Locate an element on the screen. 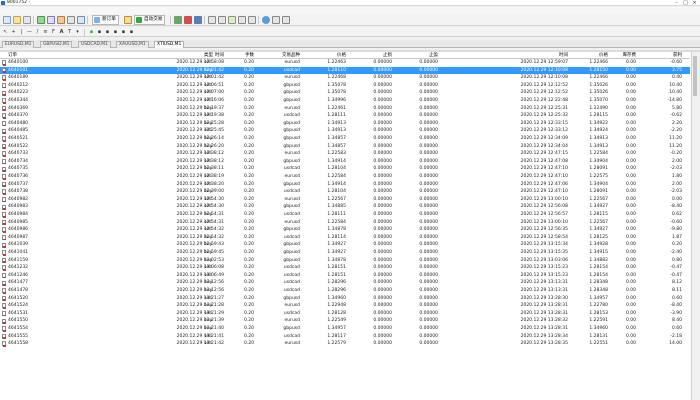 This screenshot has height=400, width=700. vertical-line-icon: | is located at coordinates (21, 32).